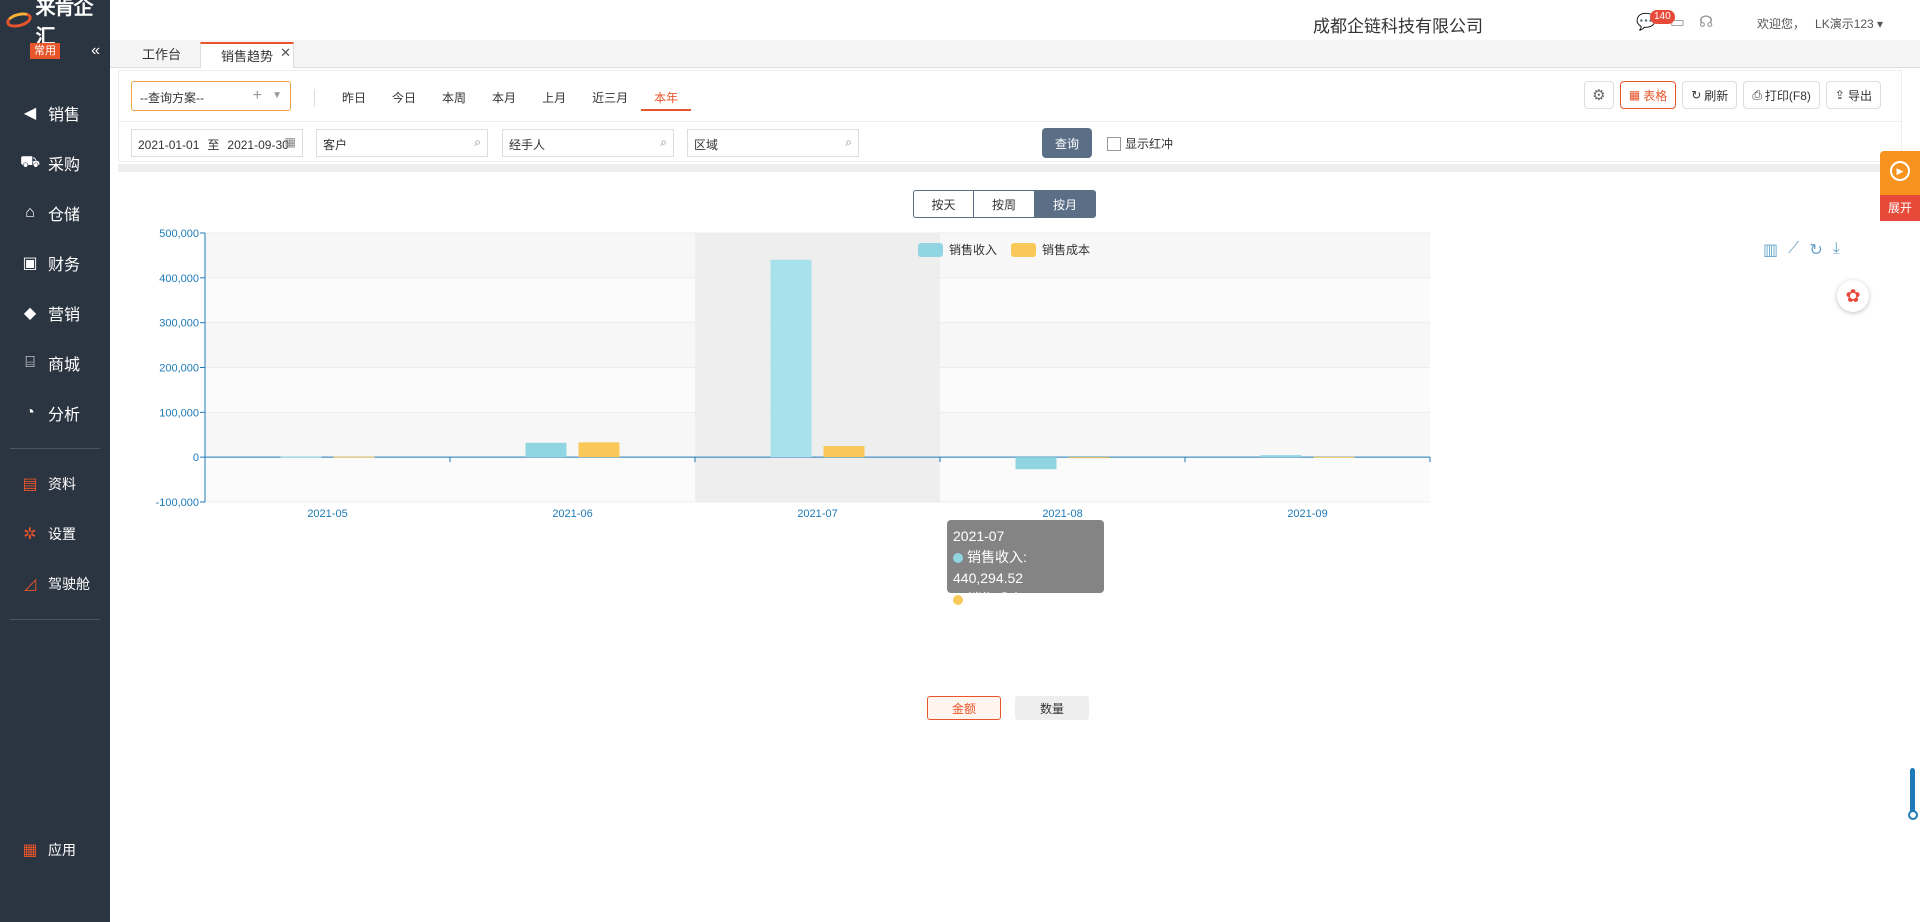  I want to click on granularity-option: 按周, so click(1004, 204).